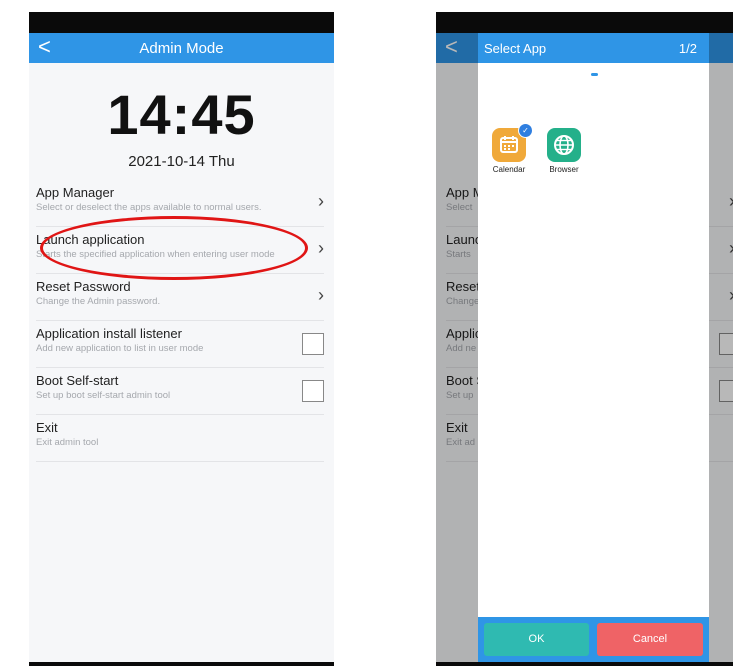  Describe the element at coordinates (509, 169) in the screenshot. I see `app-label: Calendar` at that location.